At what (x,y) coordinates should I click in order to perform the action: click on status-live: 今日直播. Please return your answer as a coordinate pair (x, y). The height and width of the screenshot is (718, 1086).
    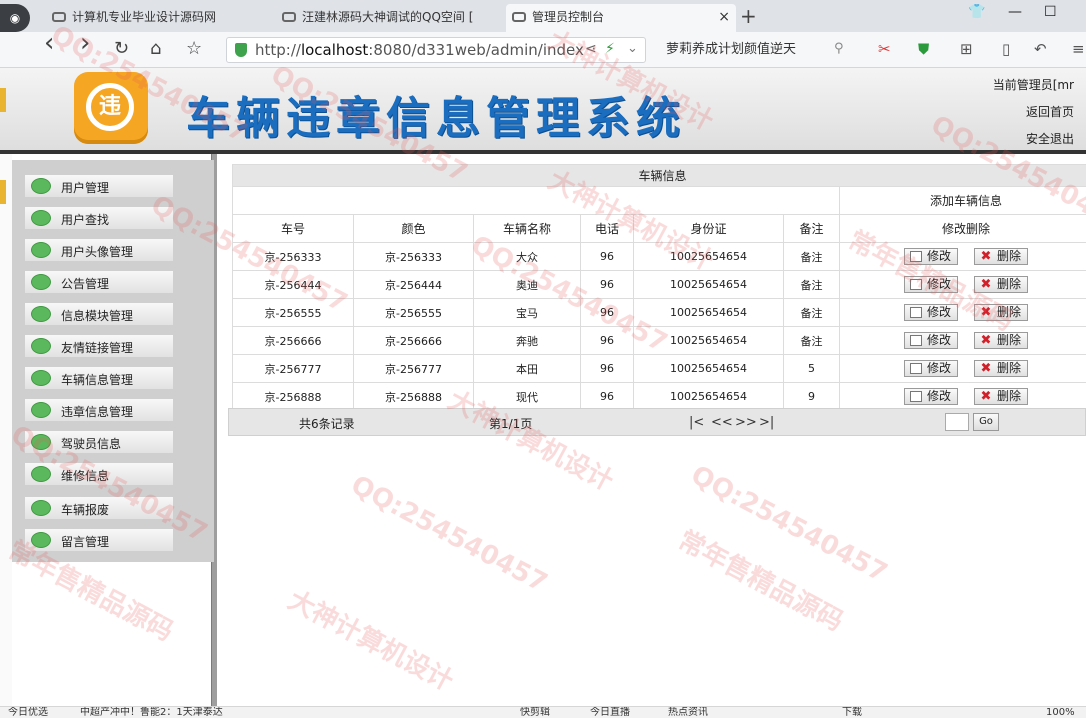
    Looking at the image, I should click on (610, 712).